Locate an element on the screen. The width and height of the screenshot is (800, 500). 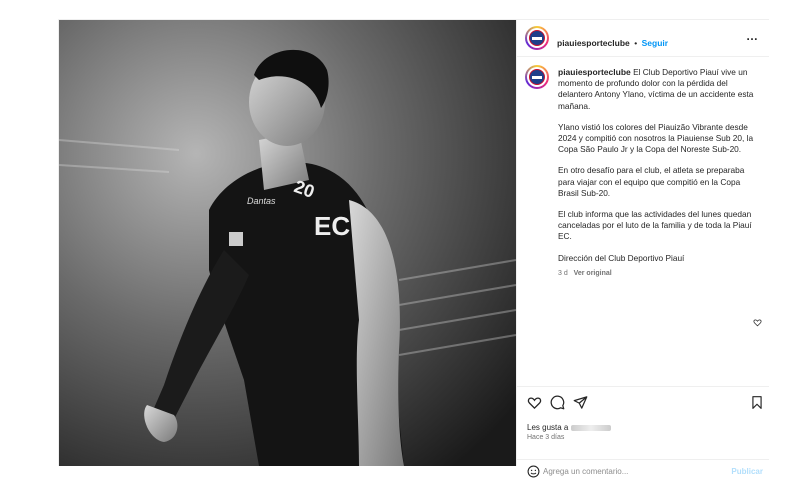
likes-line: Les gusta a is located at coordinates (569, 427).